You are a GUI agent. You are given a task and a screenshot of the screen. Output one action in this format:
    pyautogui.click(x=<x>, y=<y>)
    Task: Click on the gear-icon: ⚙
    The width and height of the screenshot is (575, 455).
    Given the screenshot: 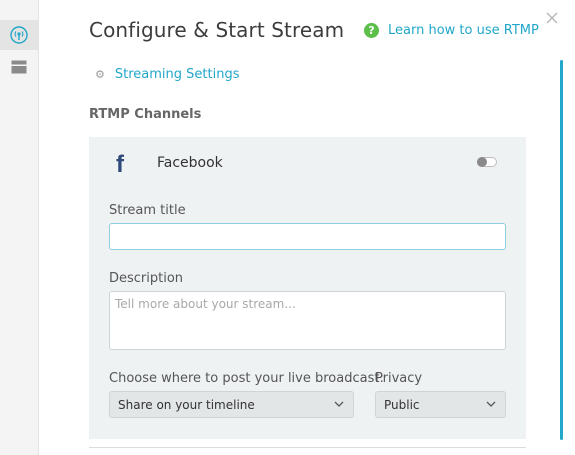 What is the action you would take?
    pyautogui.click(x=100, y=74)
    